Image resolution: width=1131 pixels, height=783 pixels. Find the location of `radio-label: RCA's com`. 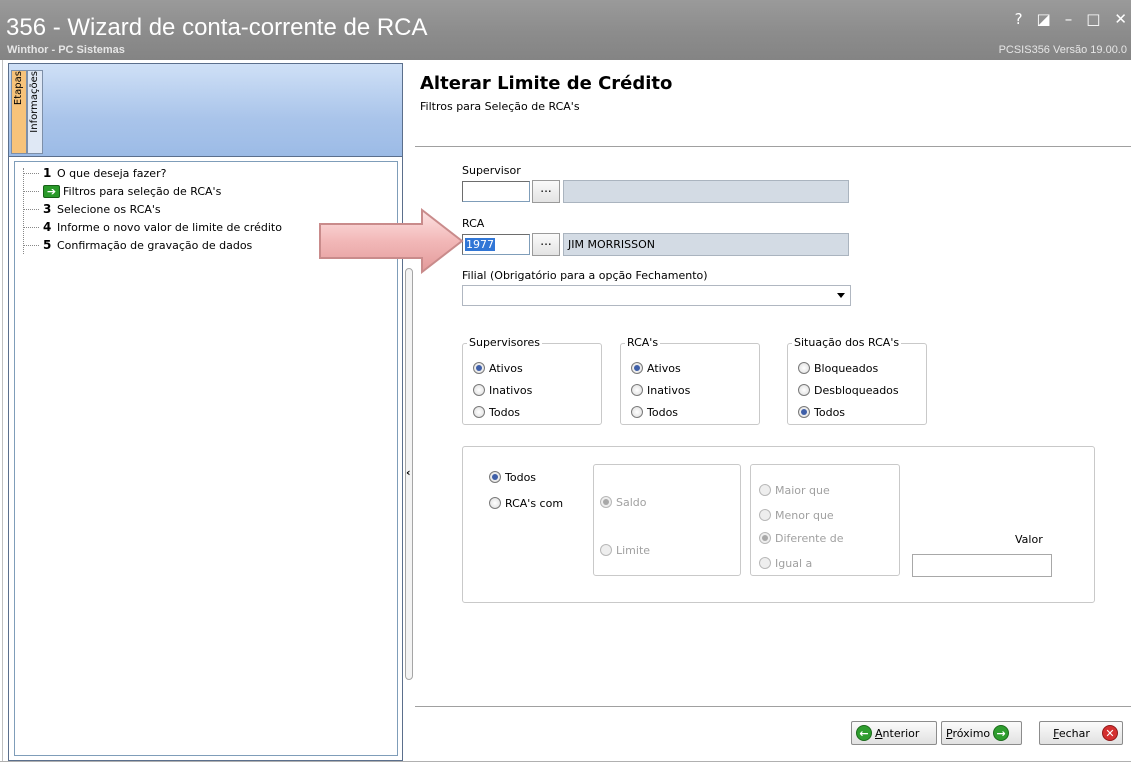

radio-label: RCA's com is located at coordinates (534, 503).